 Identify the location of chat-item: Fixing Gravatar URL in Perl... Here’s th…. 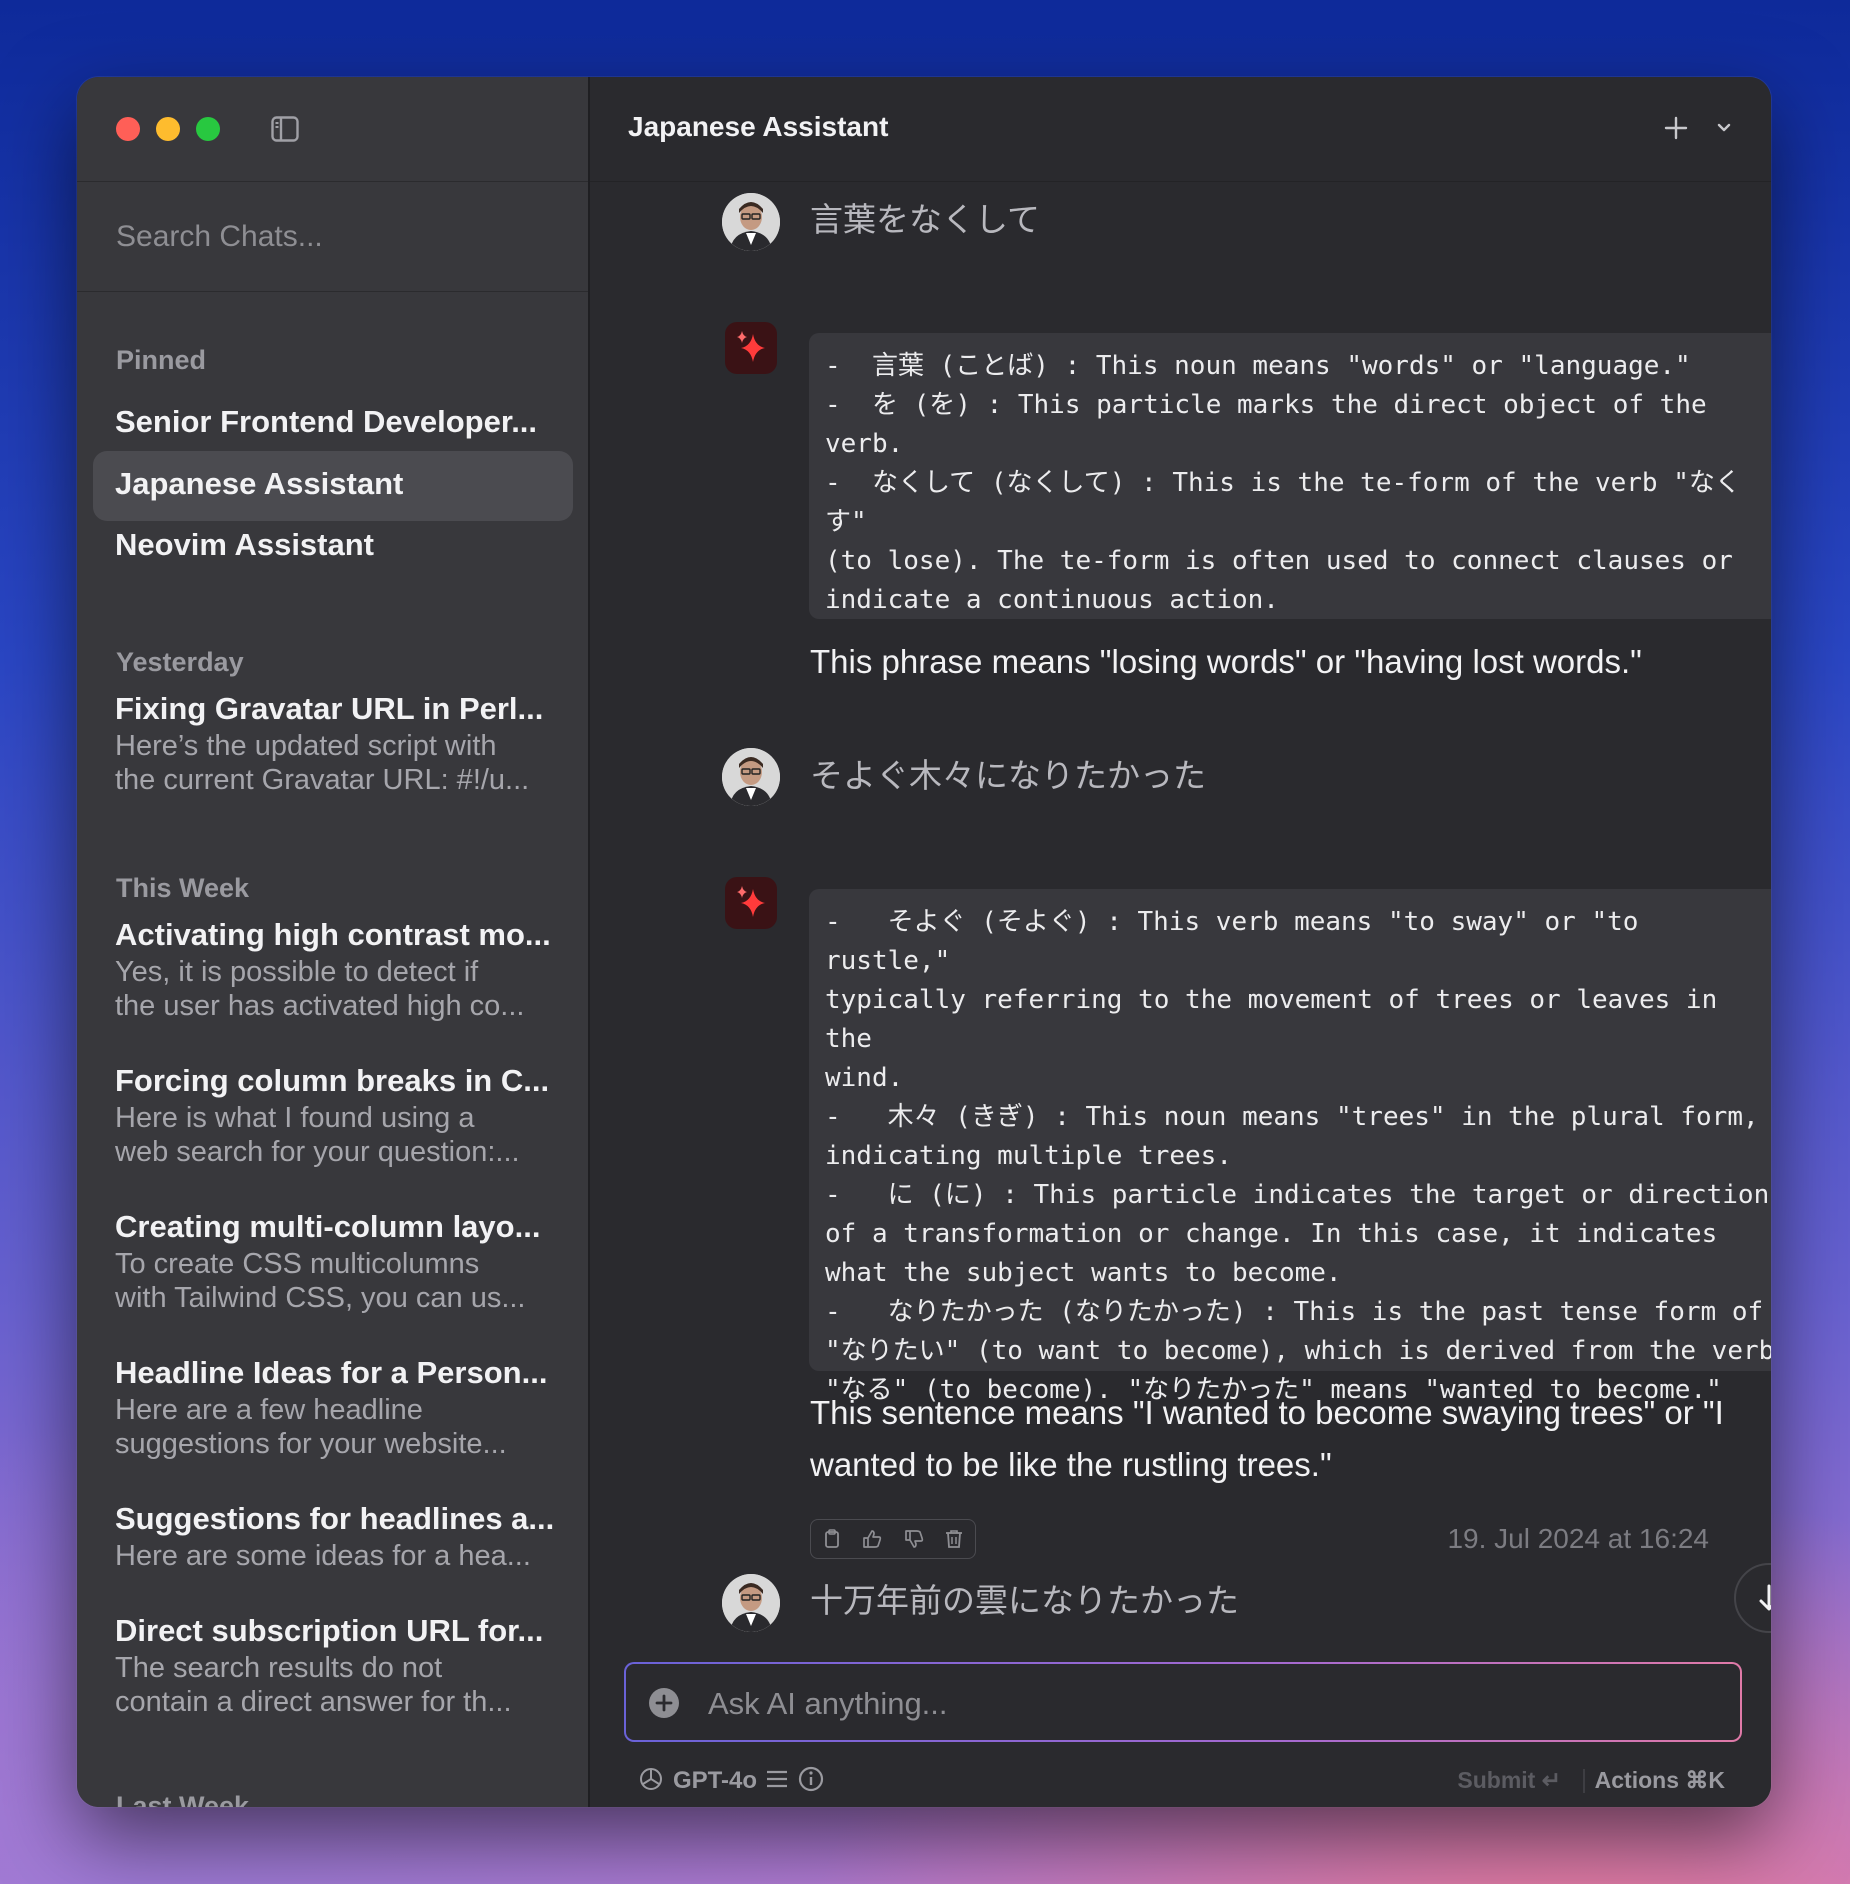
(333, 744).